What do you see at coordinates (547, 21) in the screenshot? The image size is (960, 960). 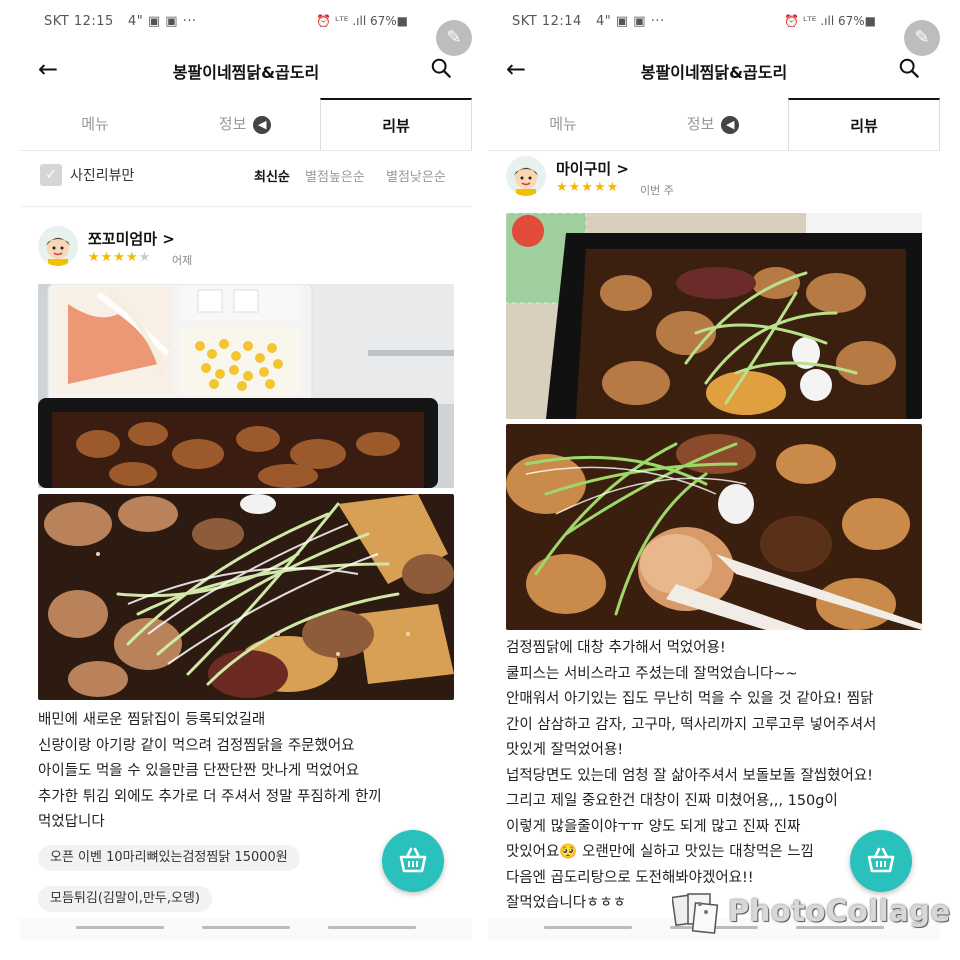 I see `status-time: SKT 12:14` at bounding box center [547, 21].